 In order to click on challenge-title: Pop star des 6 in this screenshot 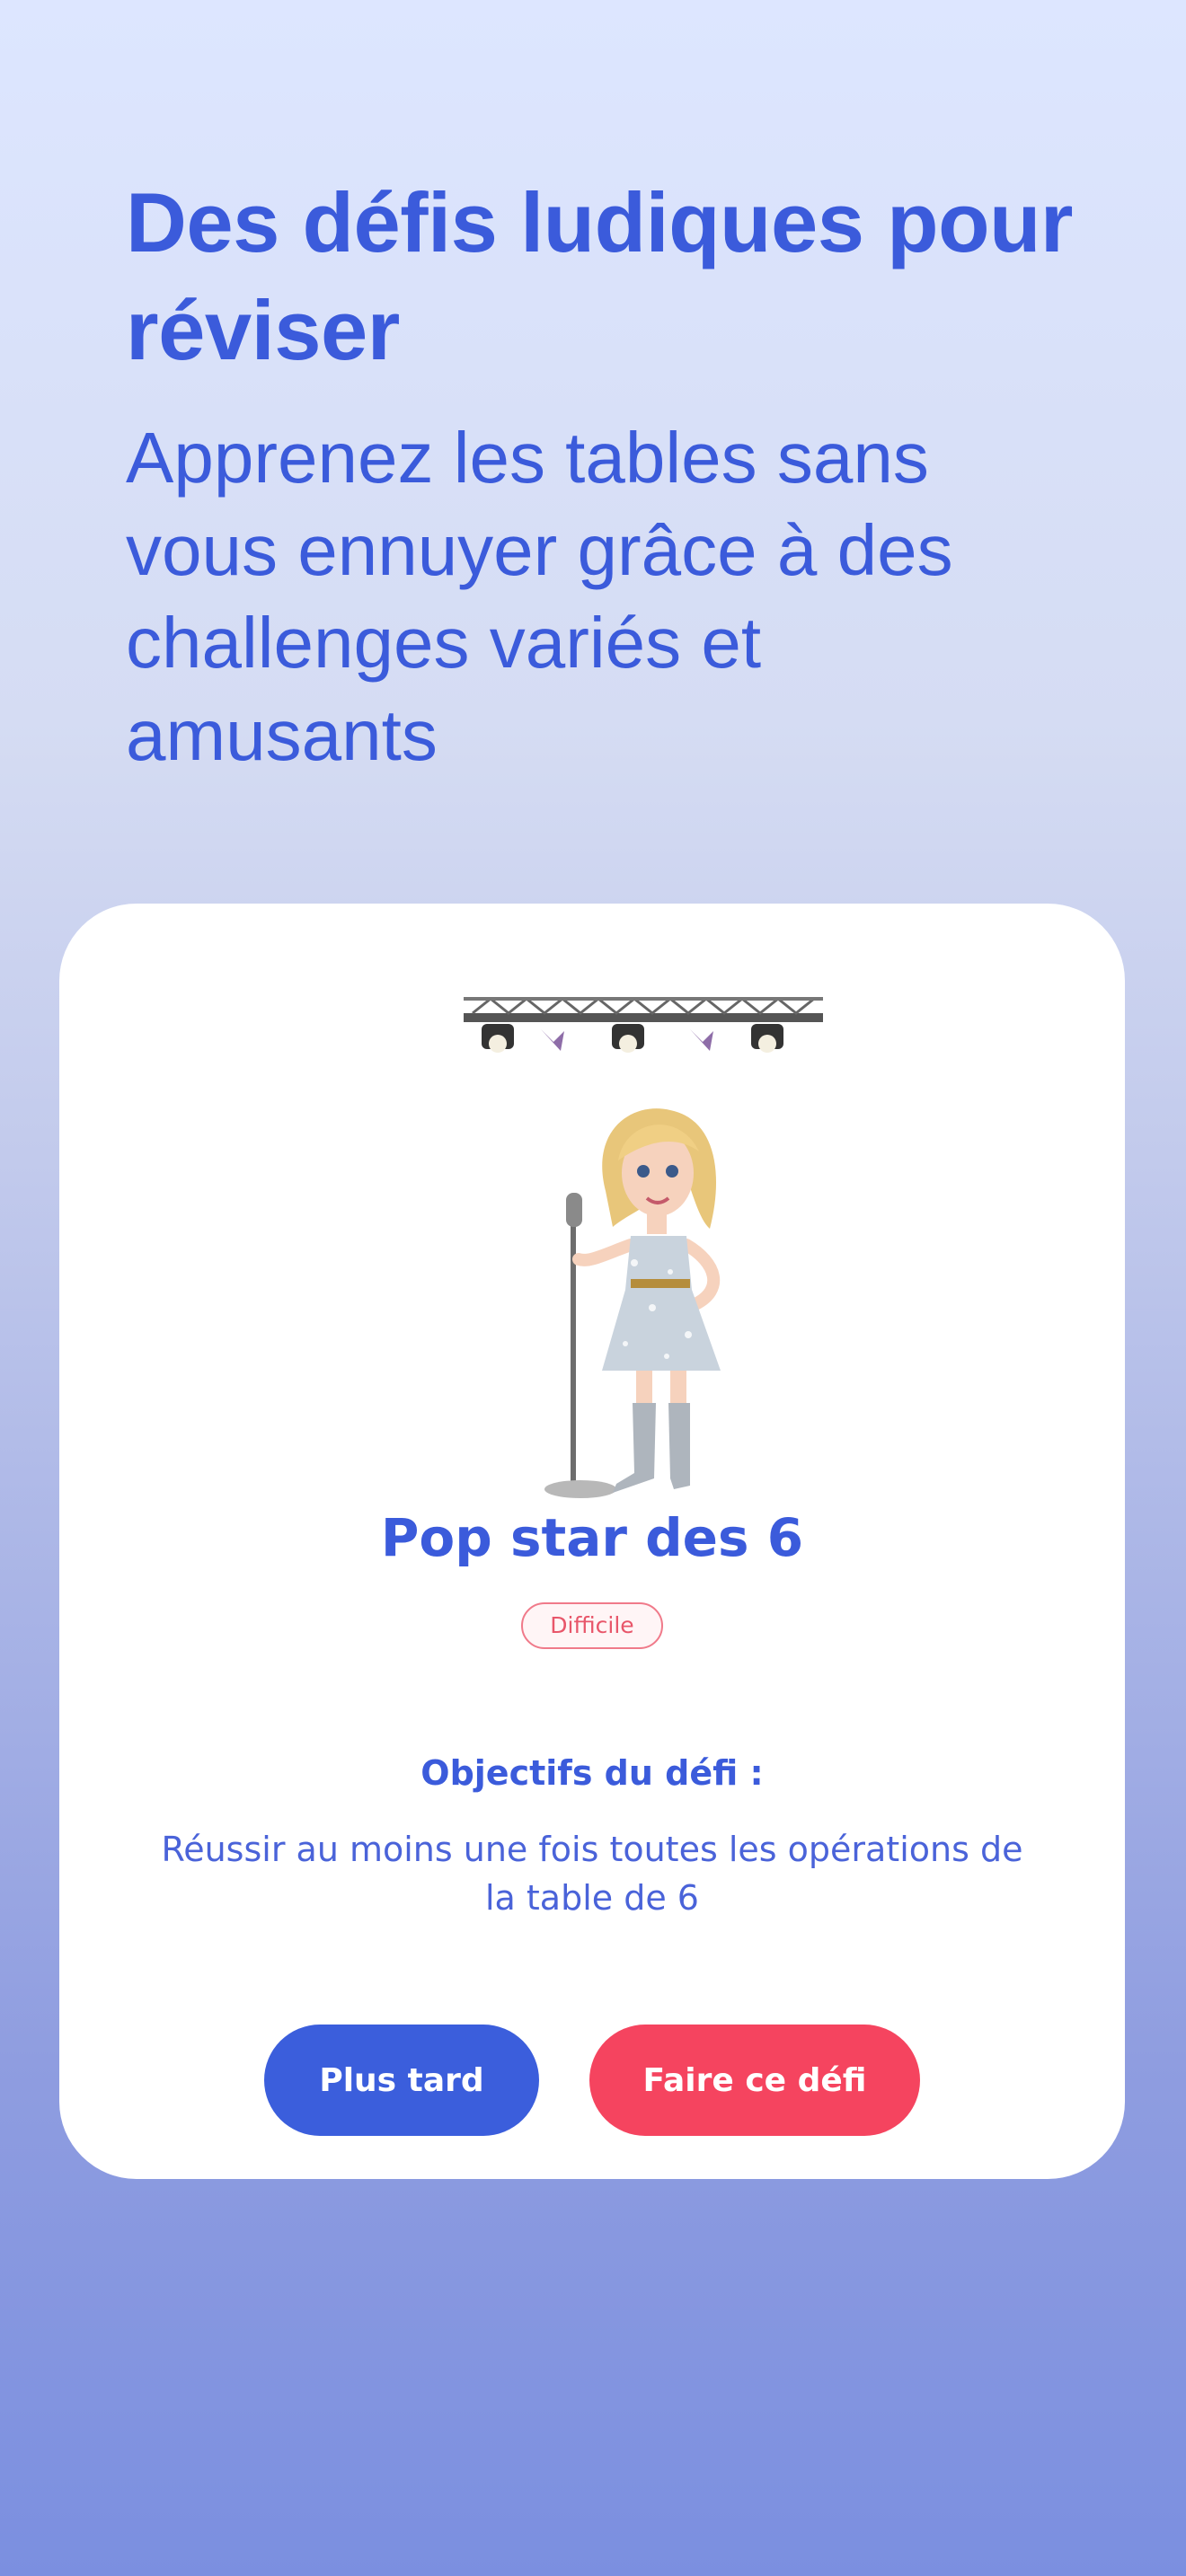, I will do `click(592, 1537)`.